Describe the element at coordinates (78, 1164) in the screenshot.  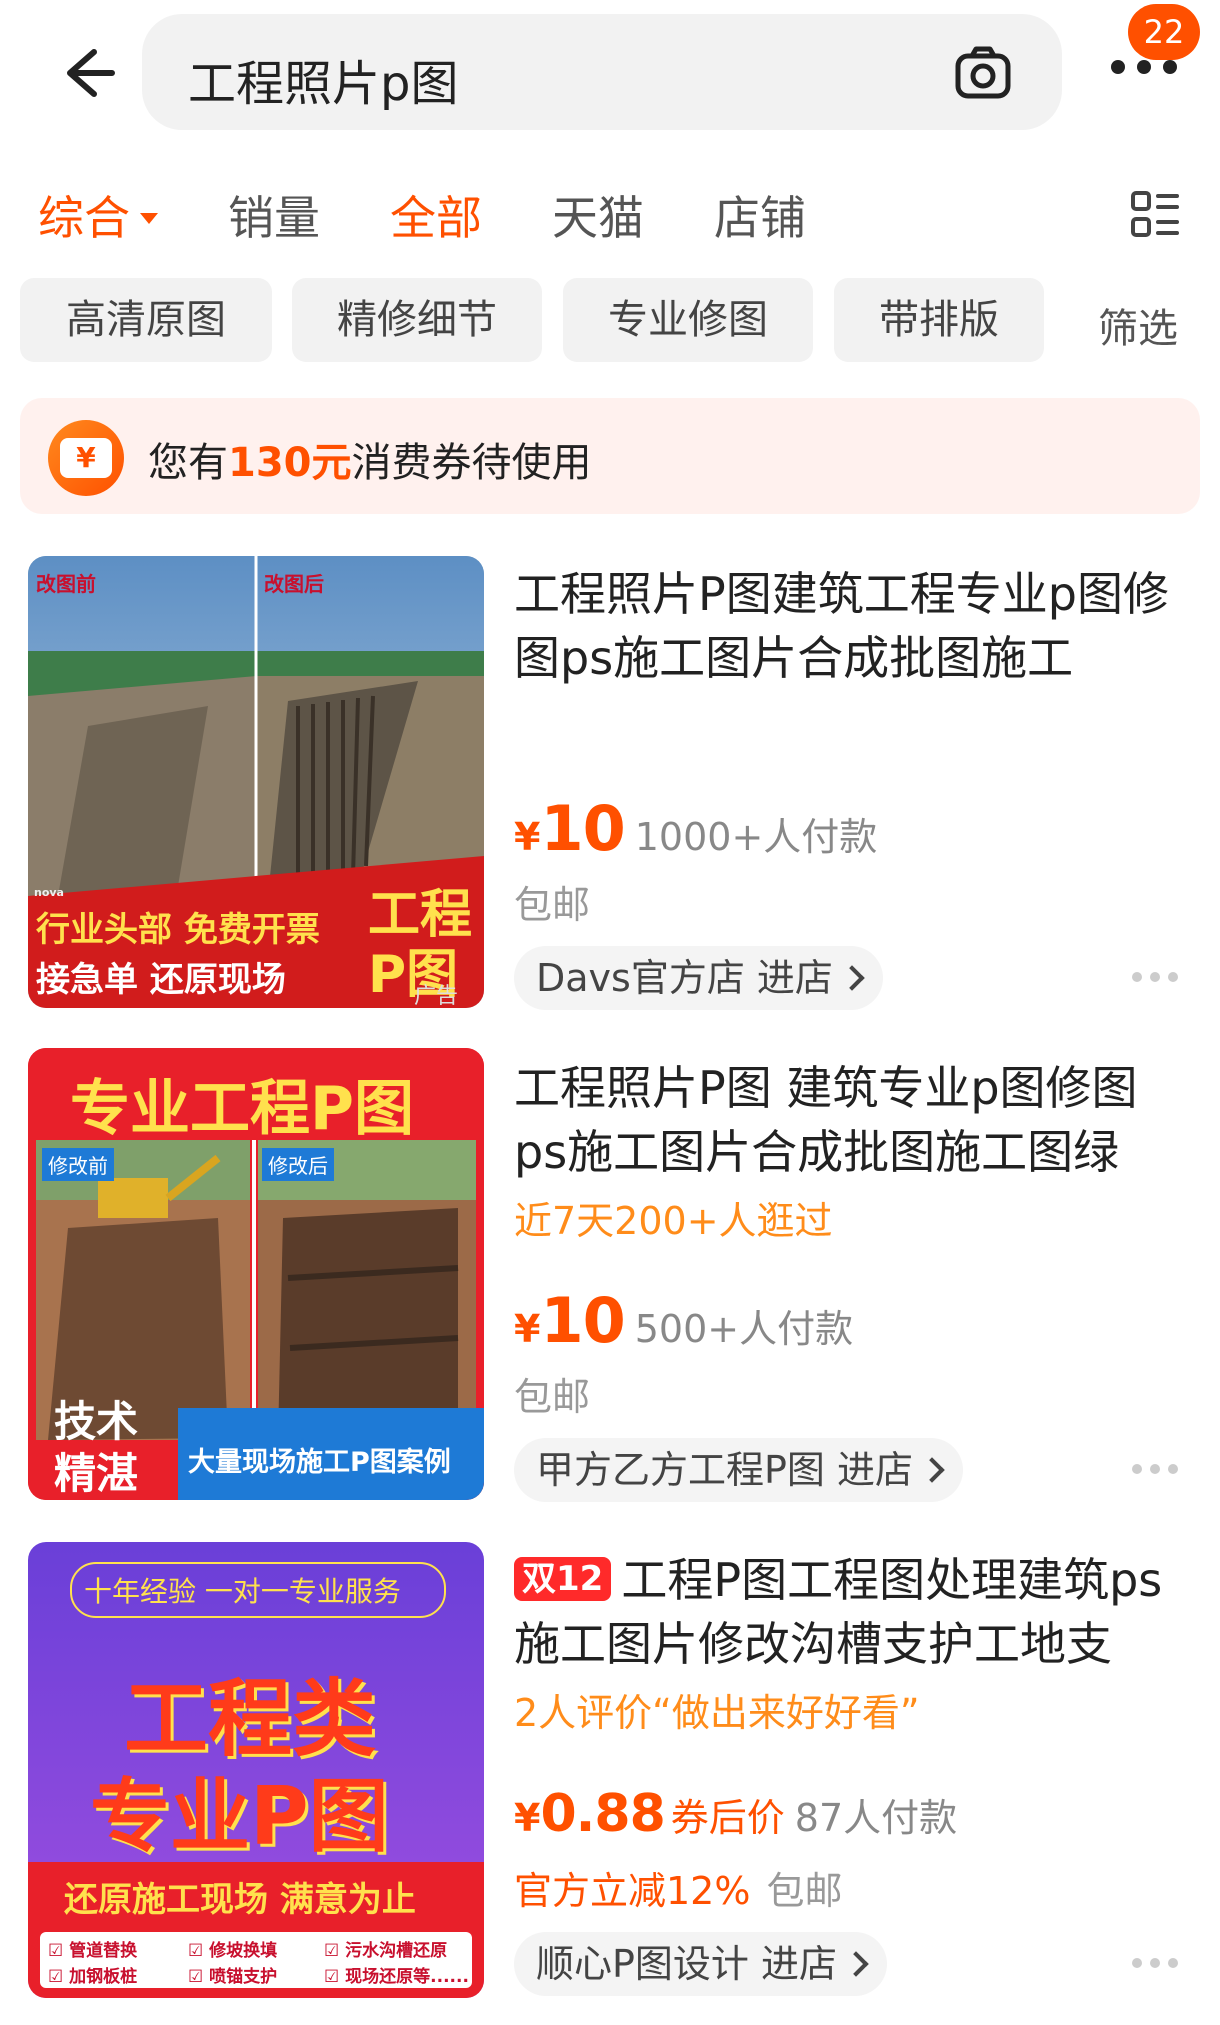
I see `image-label-before: 修改前` at that location.